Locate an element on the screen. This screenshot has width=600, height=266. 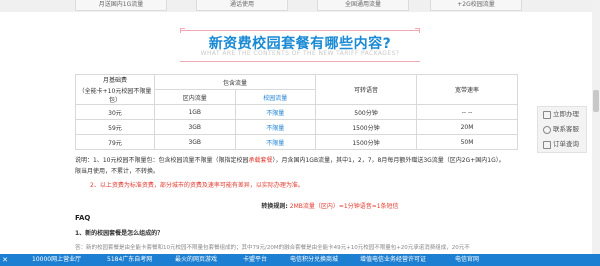
cell-fee: 59元 is located at coordinates (115, 127).